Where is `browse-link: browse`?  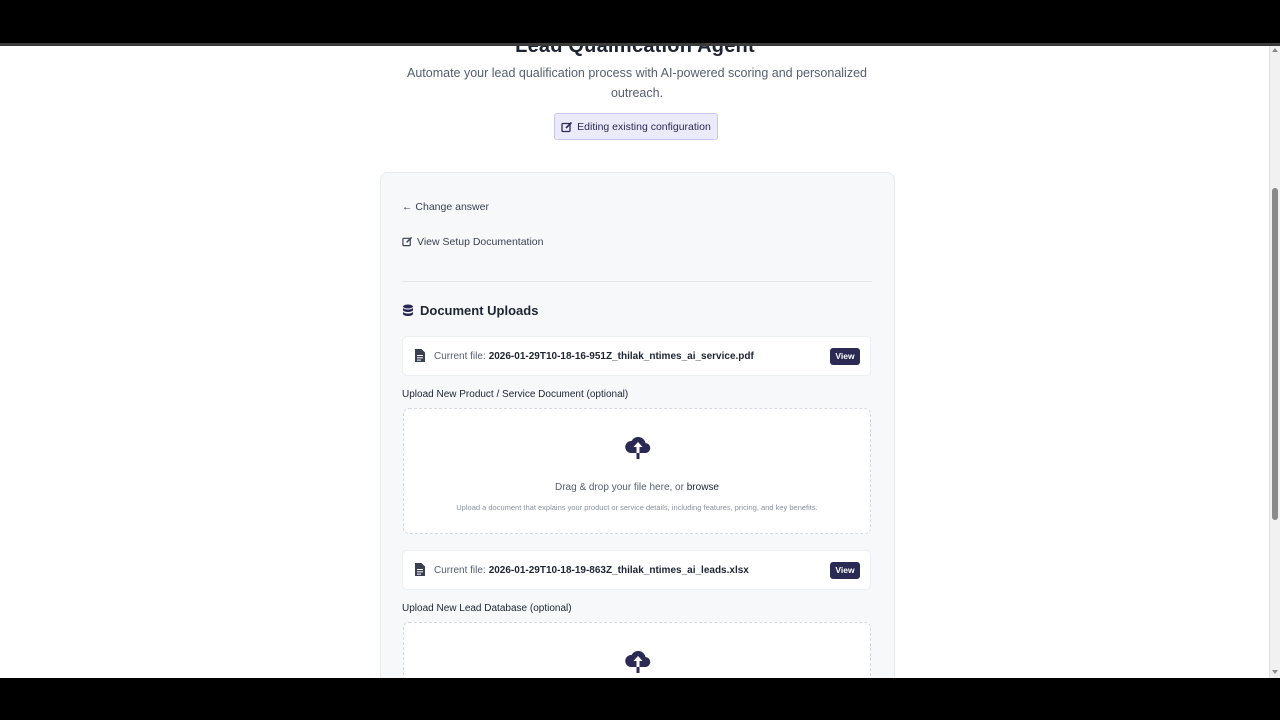
browse-link: browse is located at coordinates (703, 487).